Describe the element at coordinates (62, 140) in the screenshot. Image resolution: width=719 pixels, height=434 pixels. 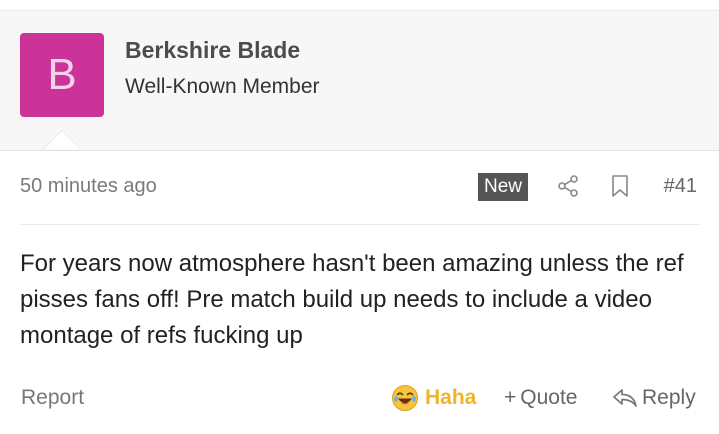
I see `user-block-pointer-inner` at that location.